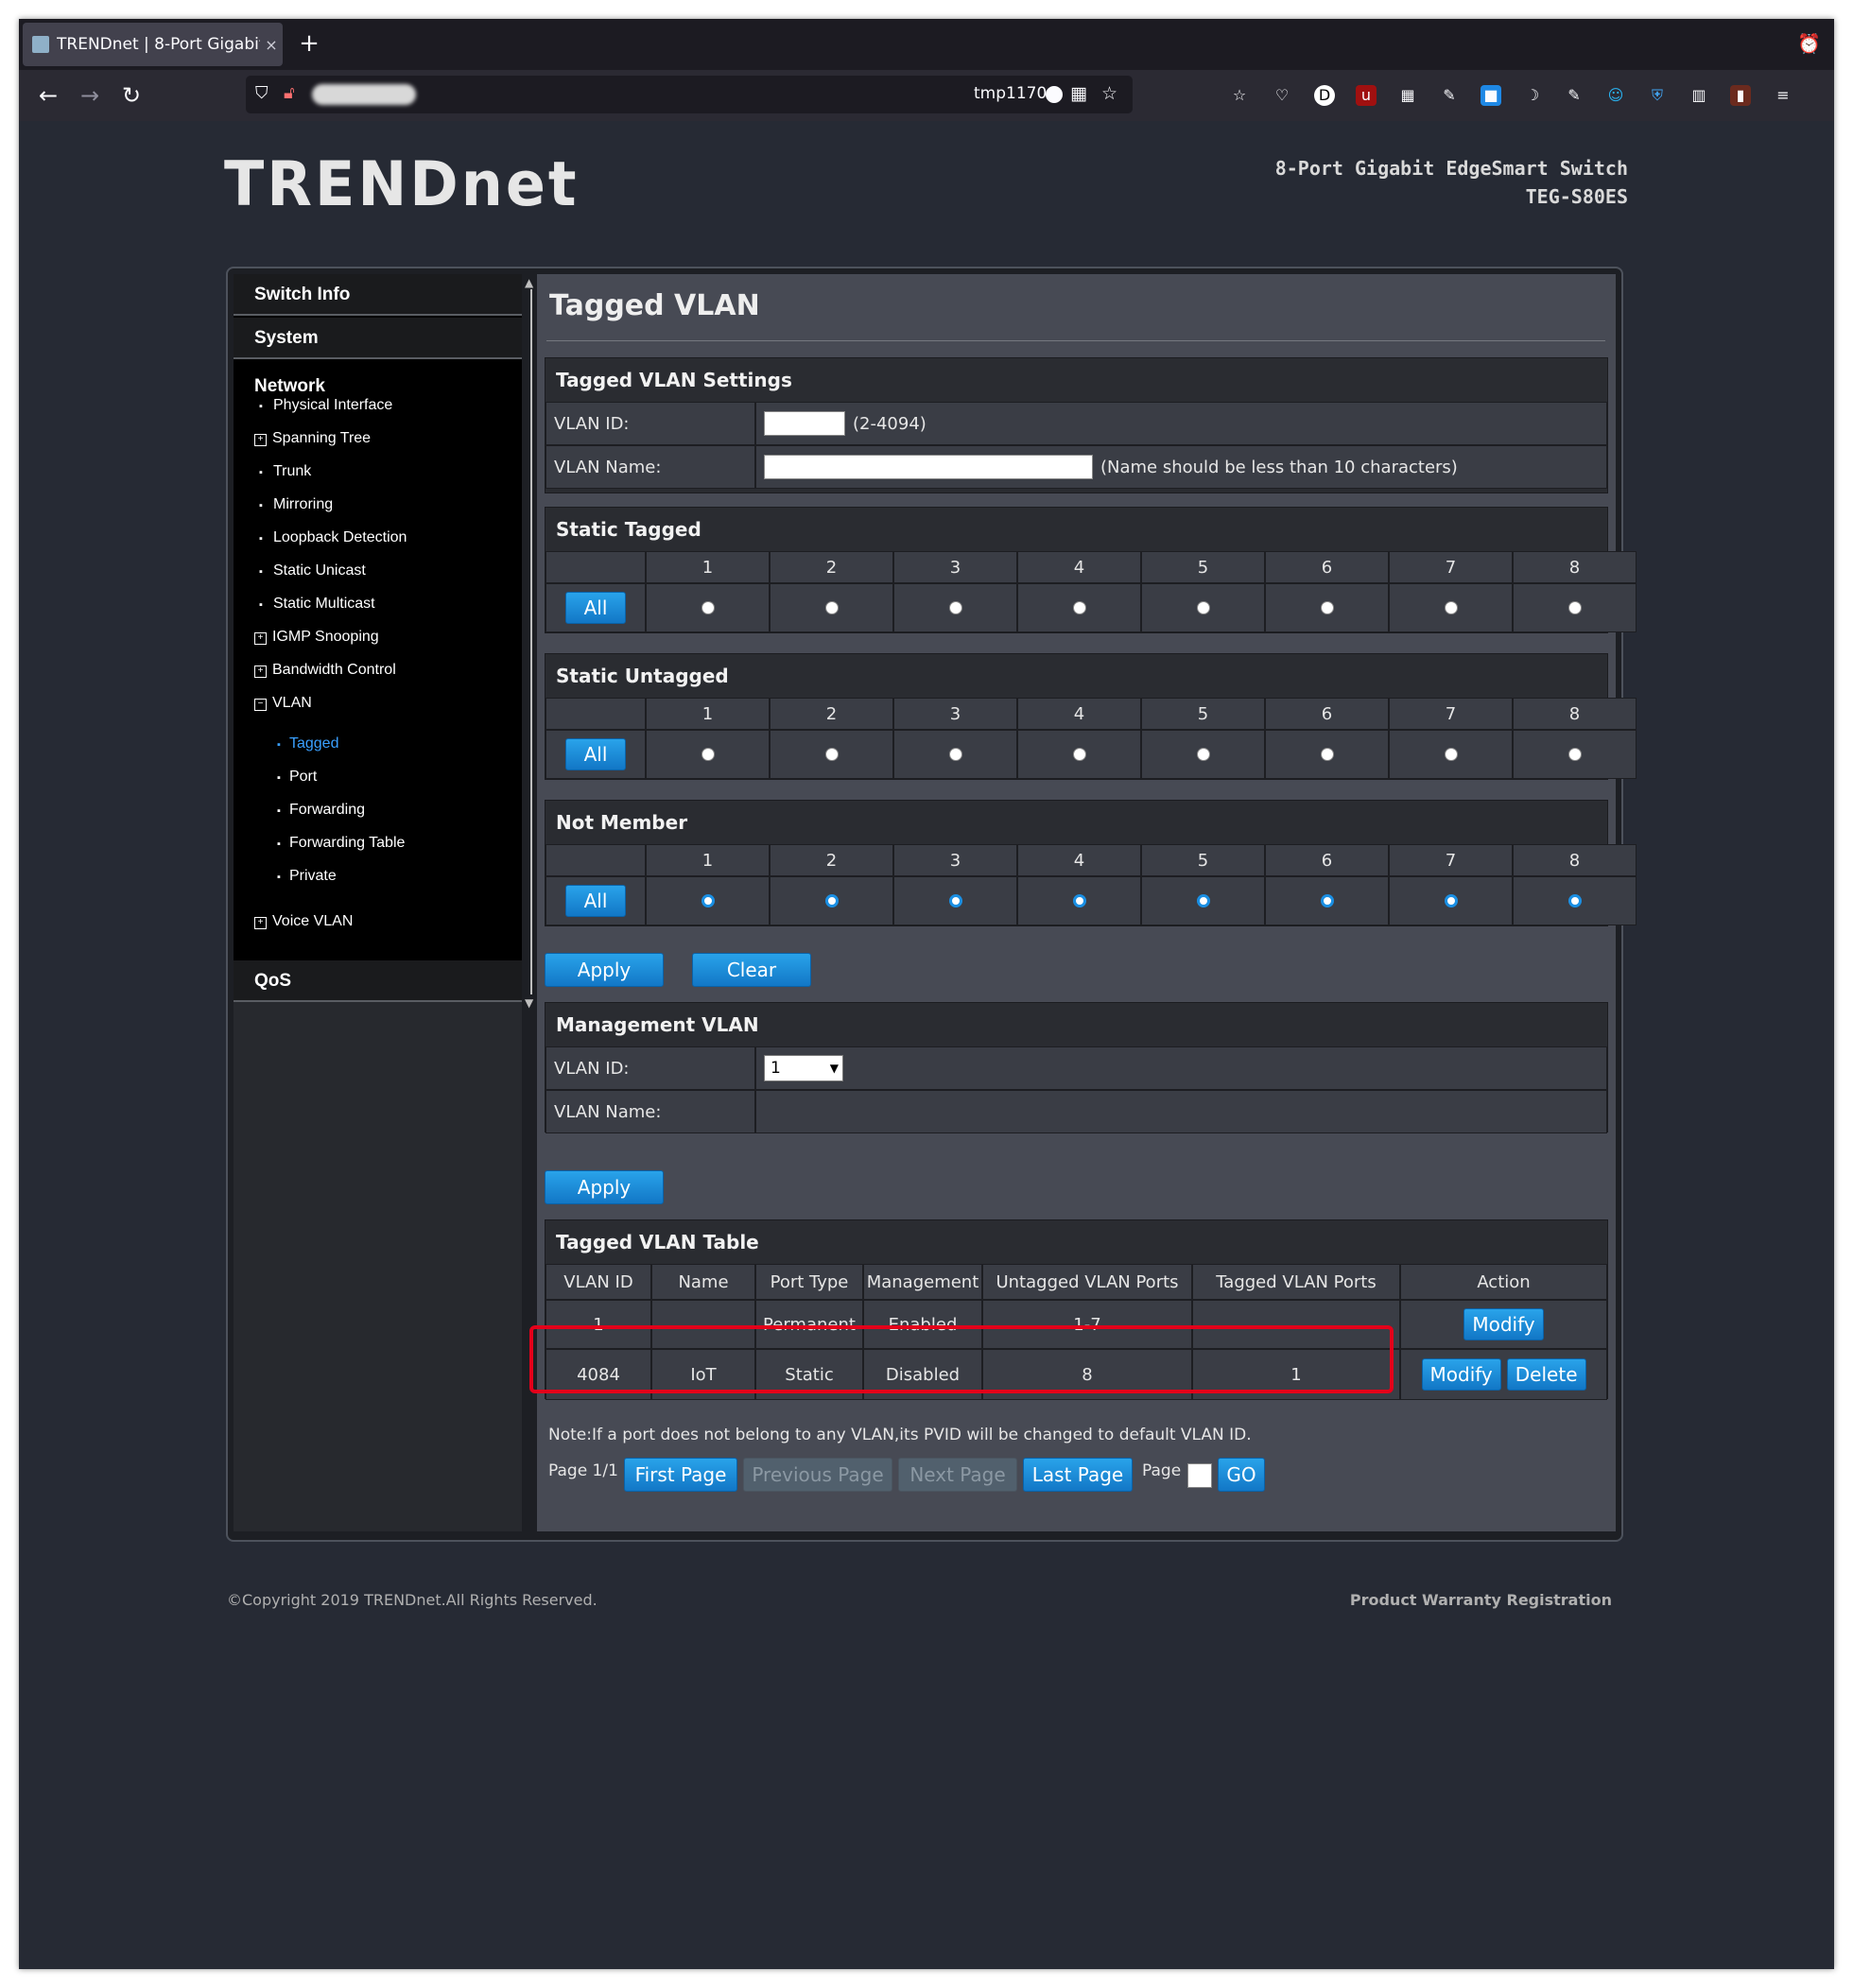 The width and height of the screenshot is (1853, 1988). I want to click on delete-button: Delete, so click(1546, 1374).